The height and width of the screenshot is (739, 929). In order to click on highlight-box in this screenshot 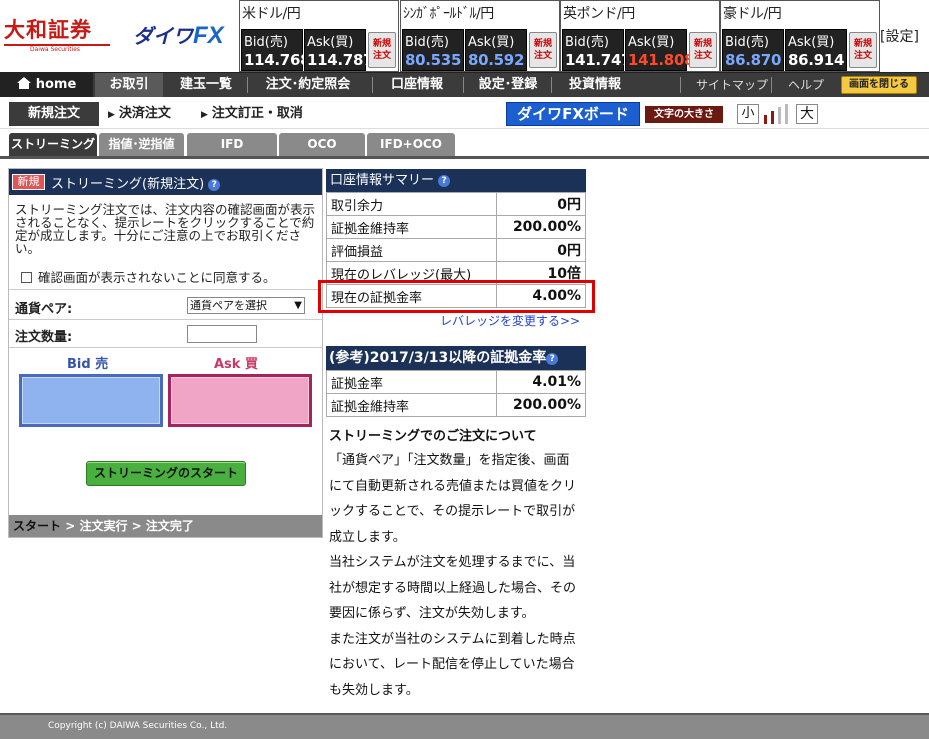, I will do `click(456, 296)`.